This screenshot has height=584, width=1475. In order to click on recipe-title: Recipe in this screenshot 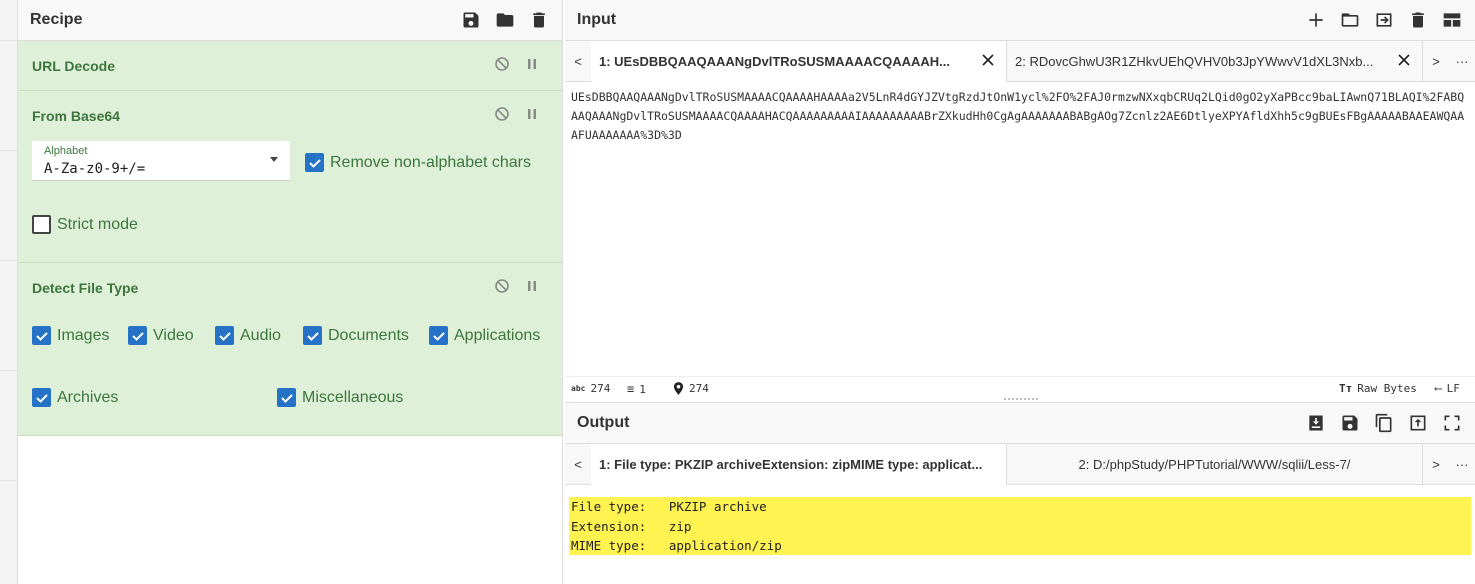, I will do `click(56, 19)`.